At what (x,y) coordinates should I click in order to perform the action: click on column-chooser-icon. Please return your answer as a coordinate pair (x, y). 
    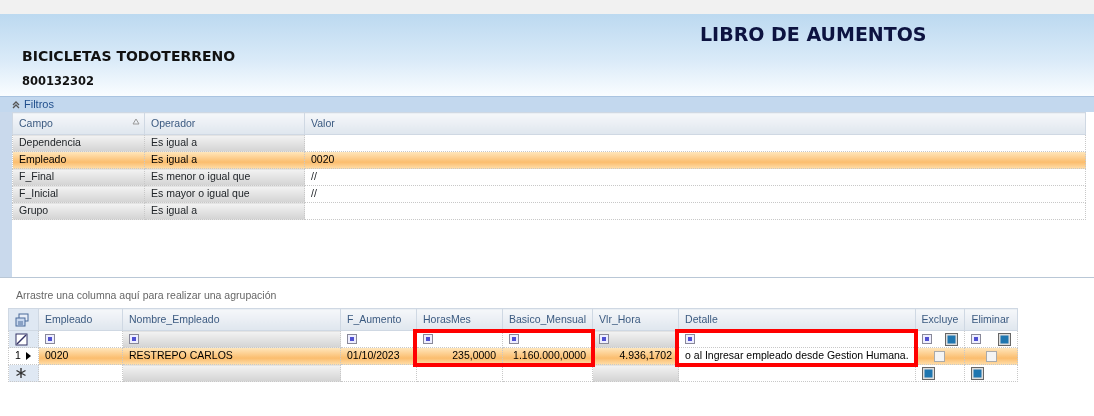
    Looking at the image, I should click on (22, 319).